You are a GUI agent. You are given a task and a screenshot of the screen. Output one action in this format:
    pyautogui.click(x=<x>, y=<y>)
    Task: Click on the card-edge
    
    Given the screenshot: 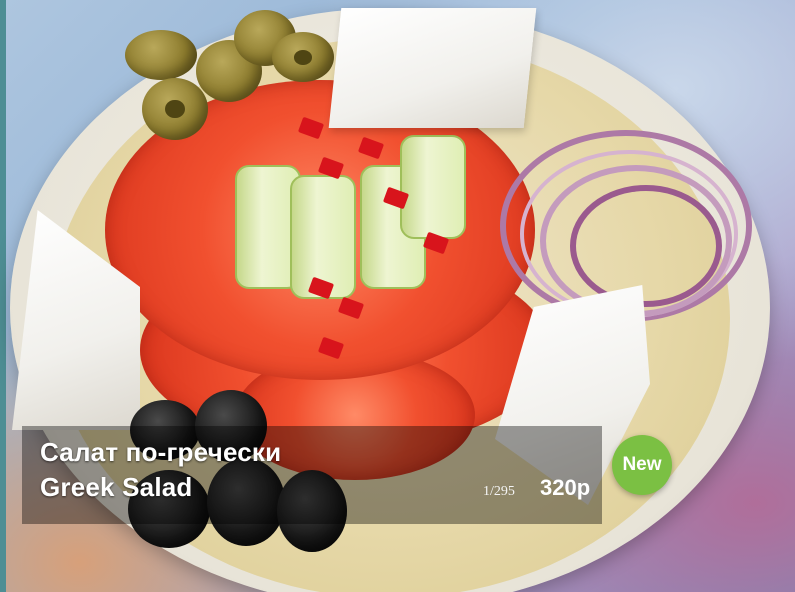 What is the action you would take?
    pyautogui.click(x=3, y=296)
    